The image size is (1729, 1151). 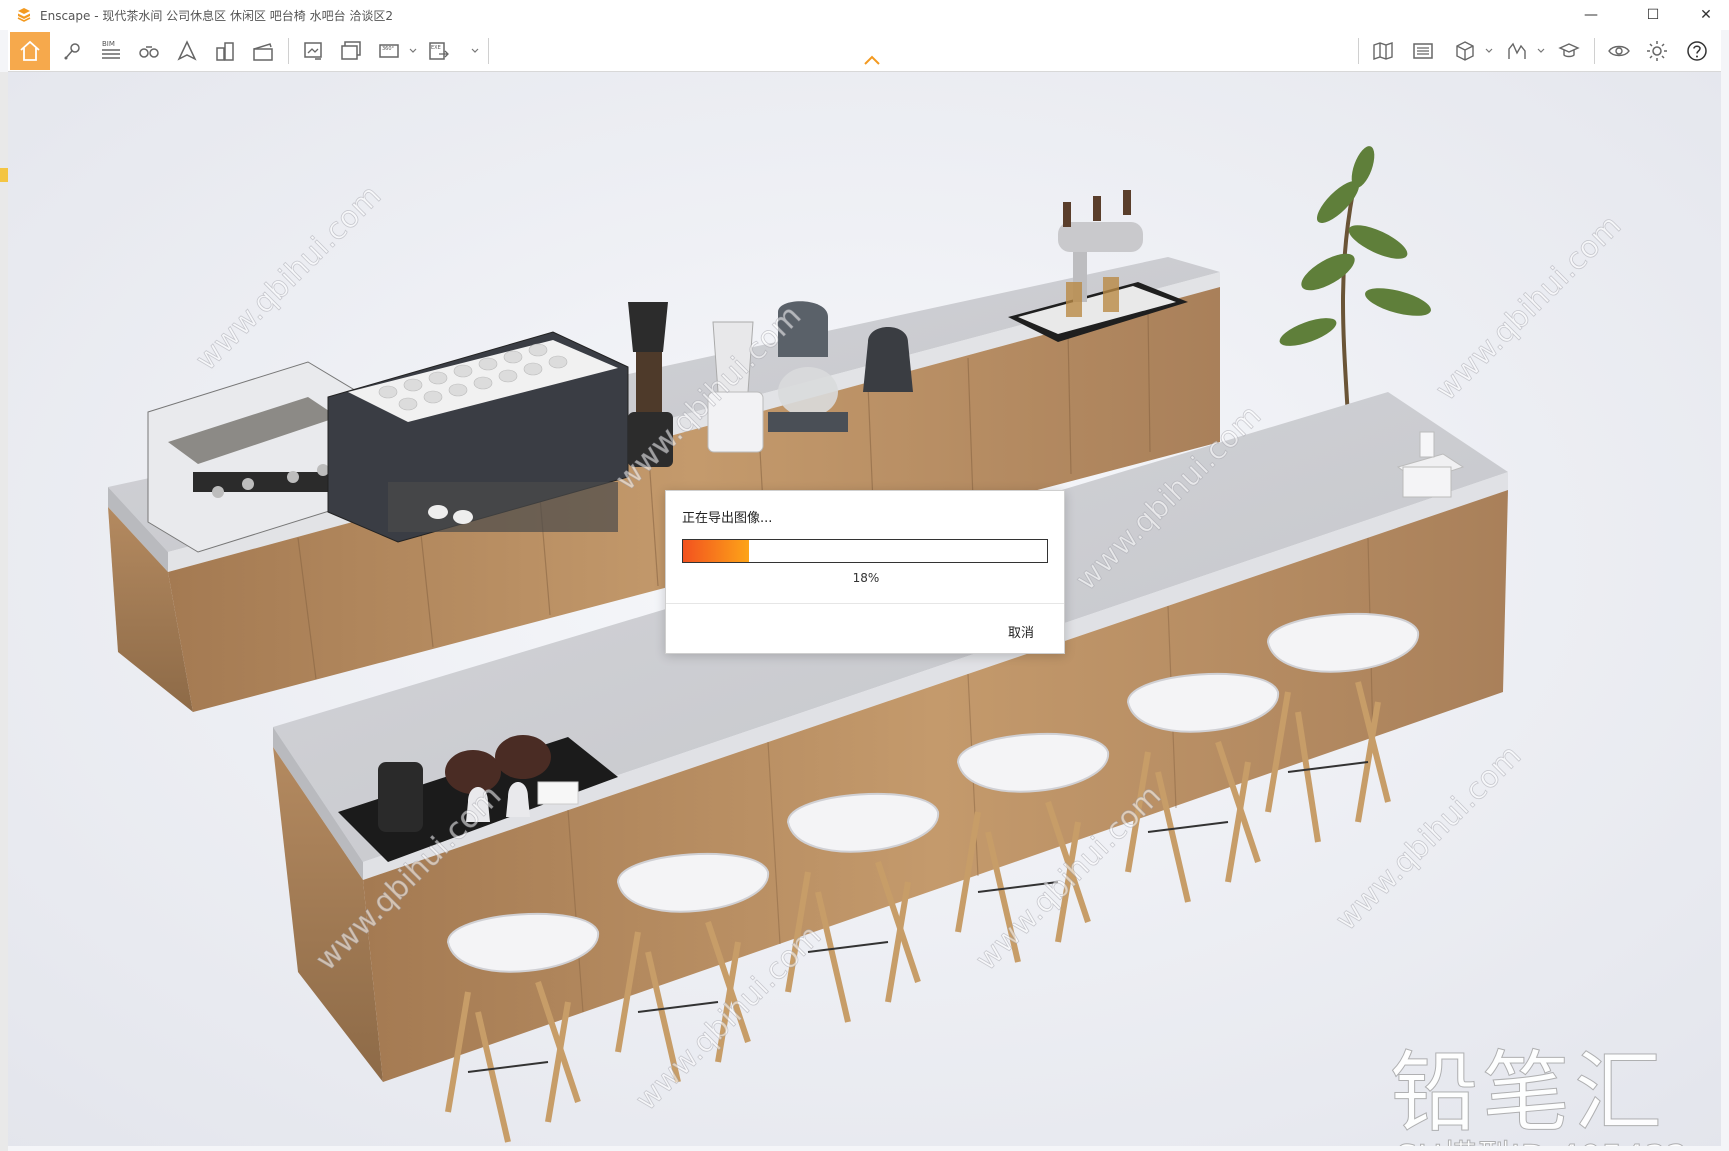 I want to click on binoculars-icon, so click(x=149, y=52).